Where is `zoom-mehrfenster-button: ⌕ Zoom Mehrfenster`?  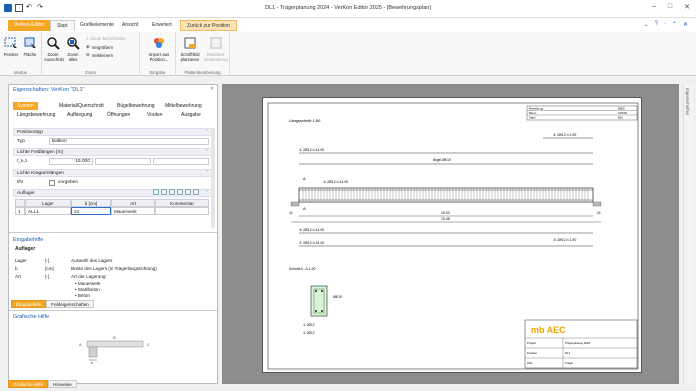
zoom-mehrfenster-button: ⌕ Zoom Mehrfenster is located at coordinates (106, 38).